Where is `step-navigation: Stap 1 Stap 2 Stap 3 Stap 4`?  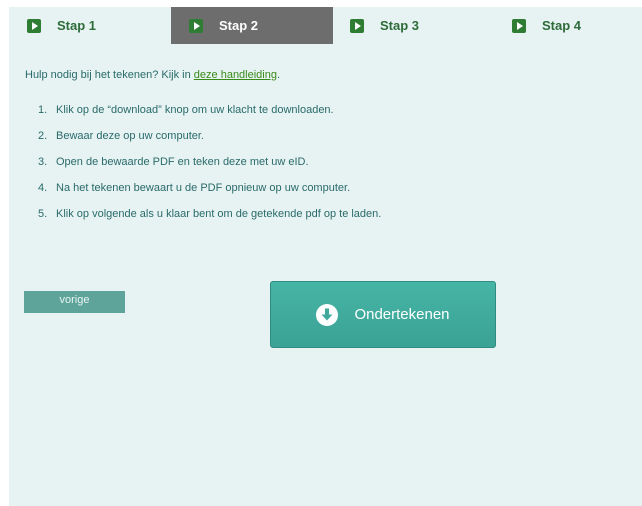 step-navigation: Stap 1 Stap 2 Stap 3 Stap 4 is located at coordinates (325, 25).